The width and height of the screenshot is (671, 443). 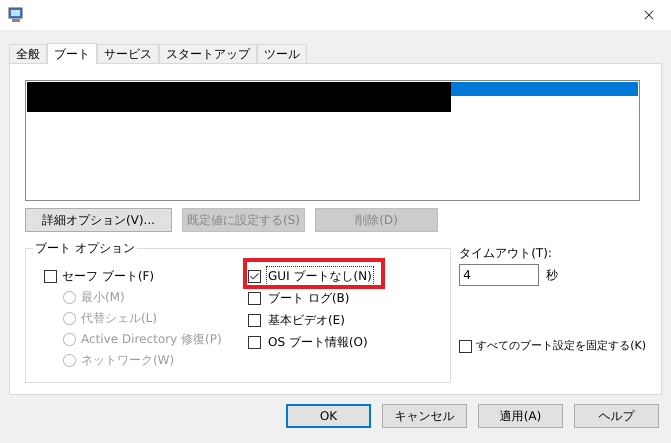 I want to click on radio-label: Active Directory 修復(P), so click(x=151, y=339).